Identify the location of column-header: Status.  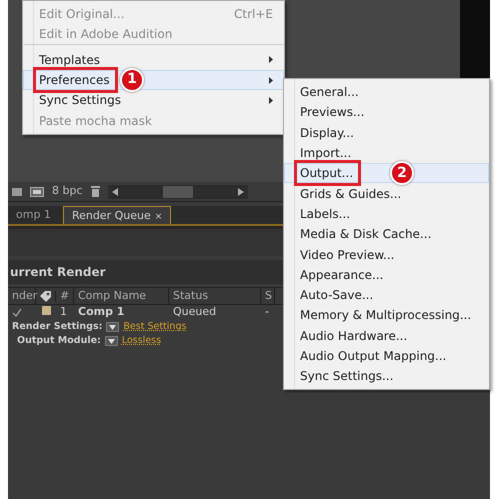
(215, 296).